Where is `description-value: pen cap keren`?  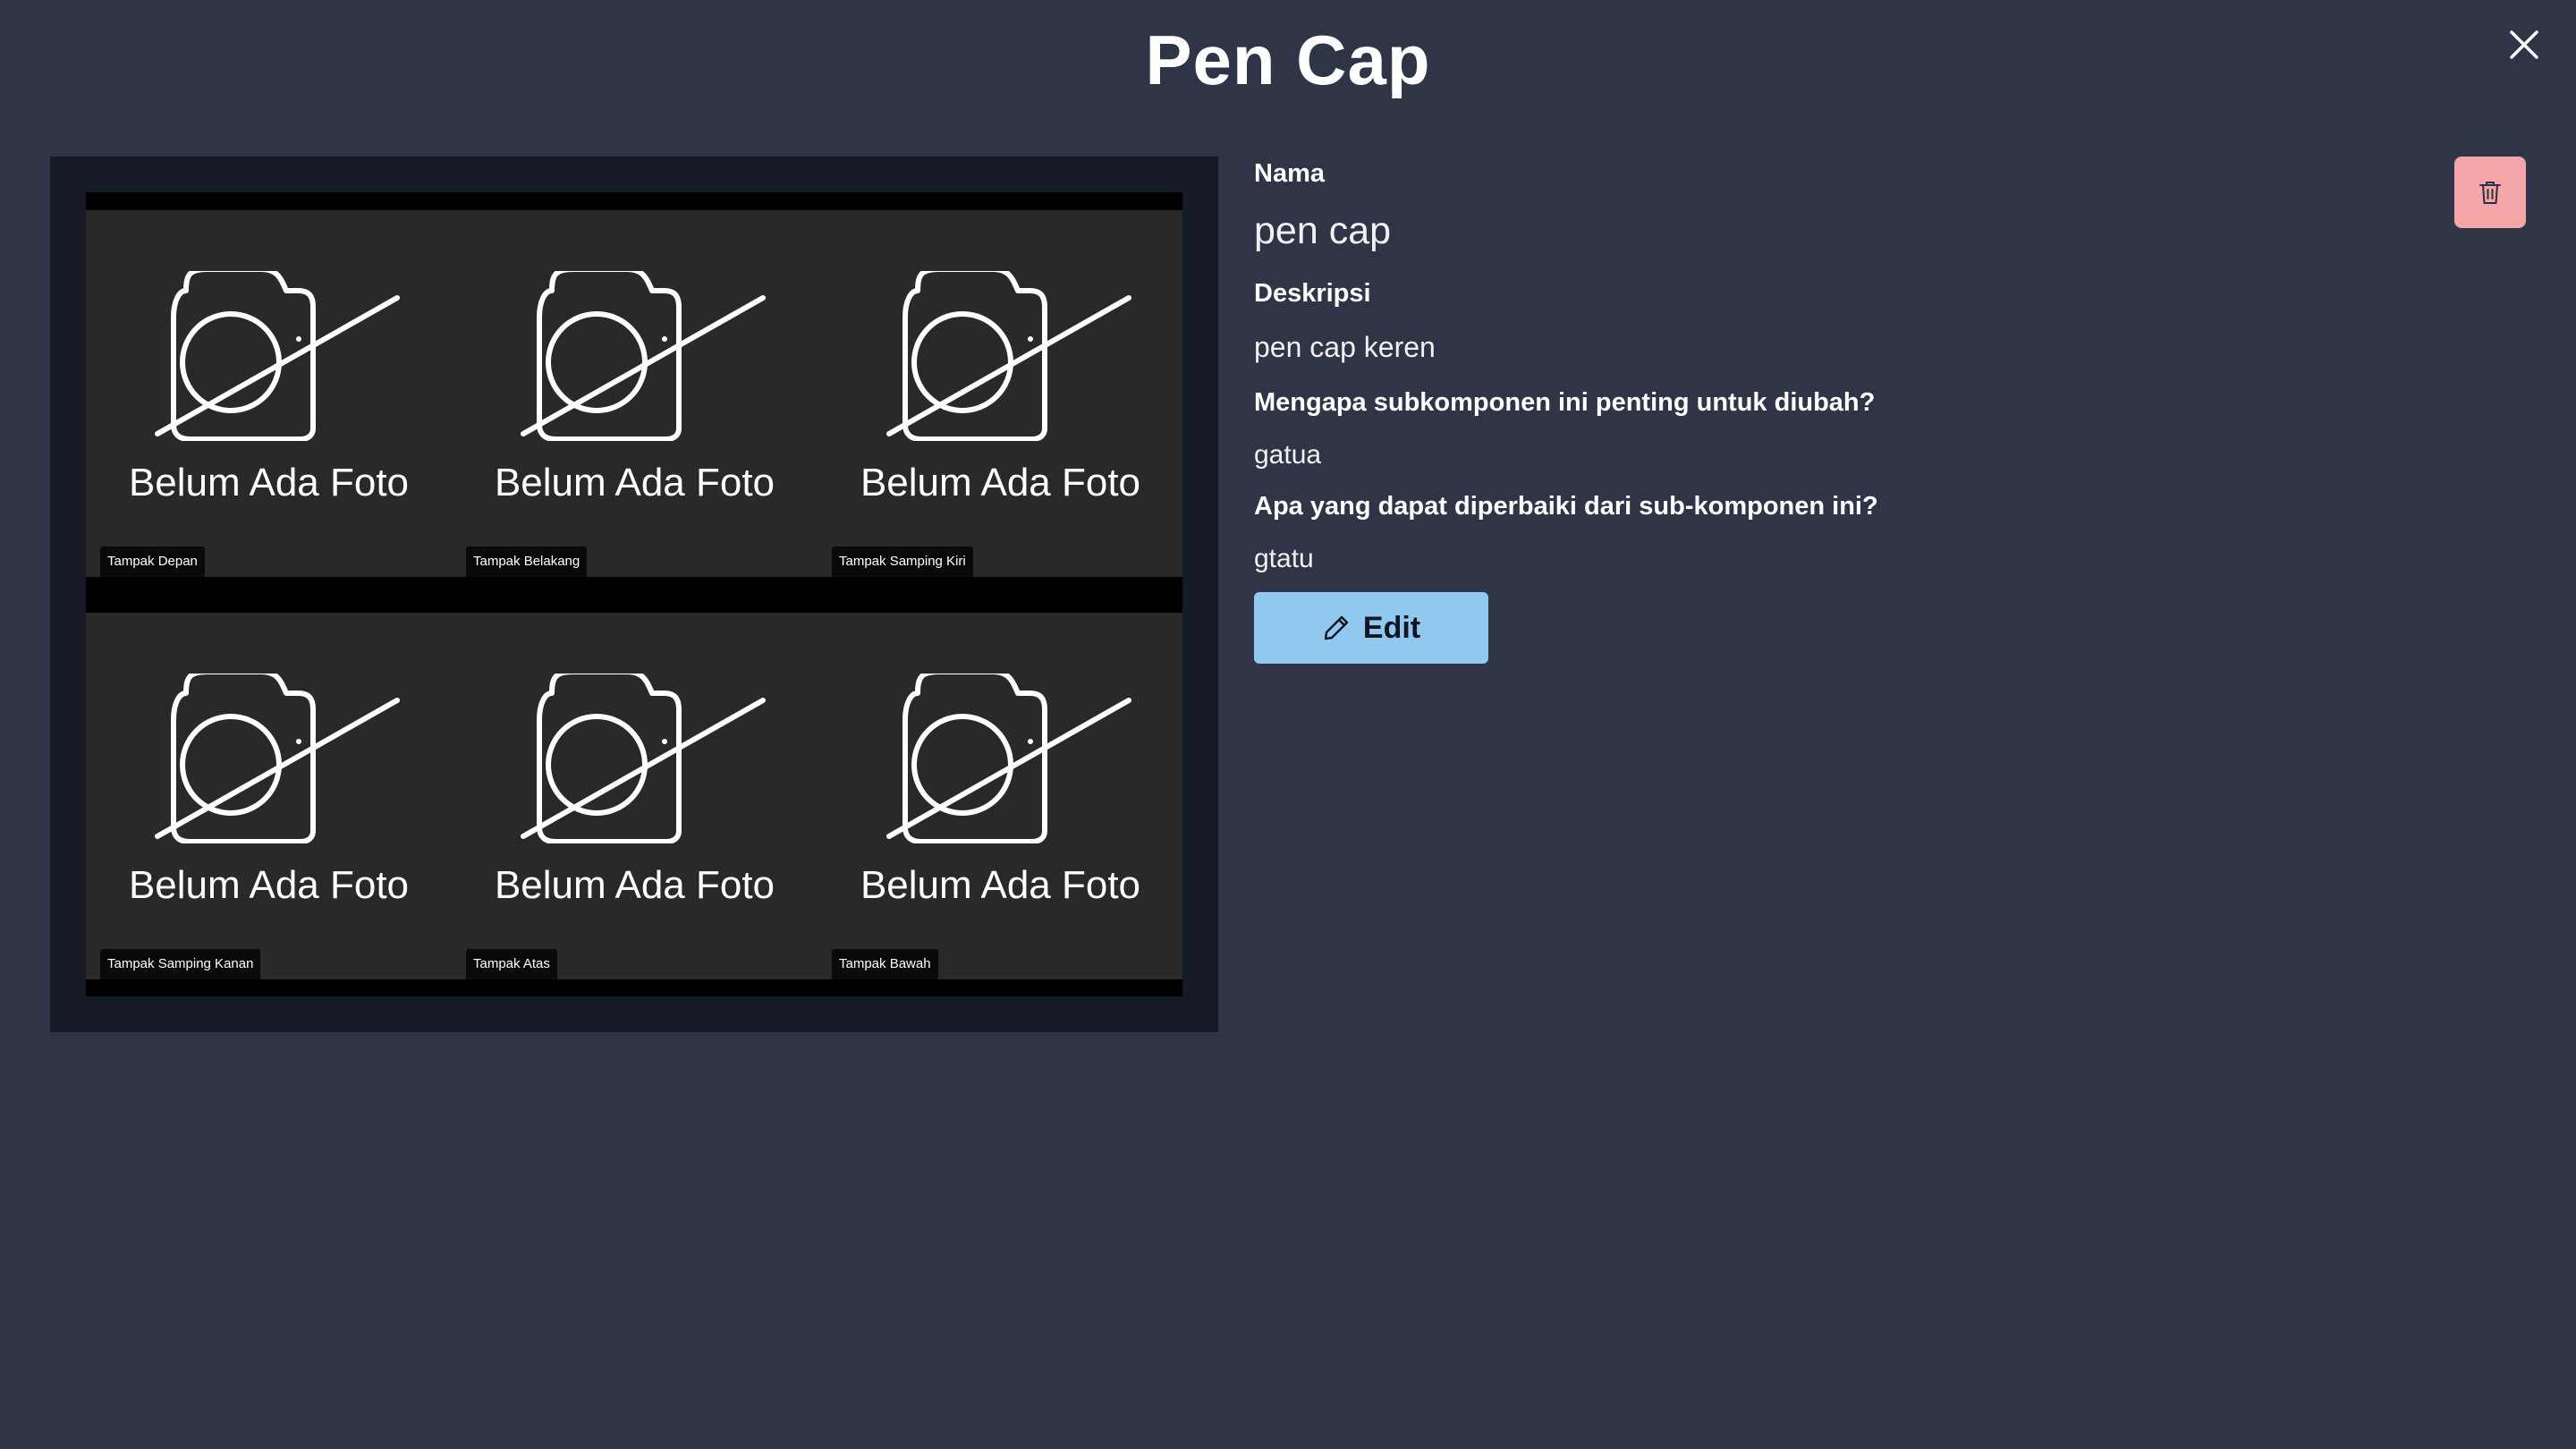
description-value: pen cap keren is located at coordinates (1345, 347).